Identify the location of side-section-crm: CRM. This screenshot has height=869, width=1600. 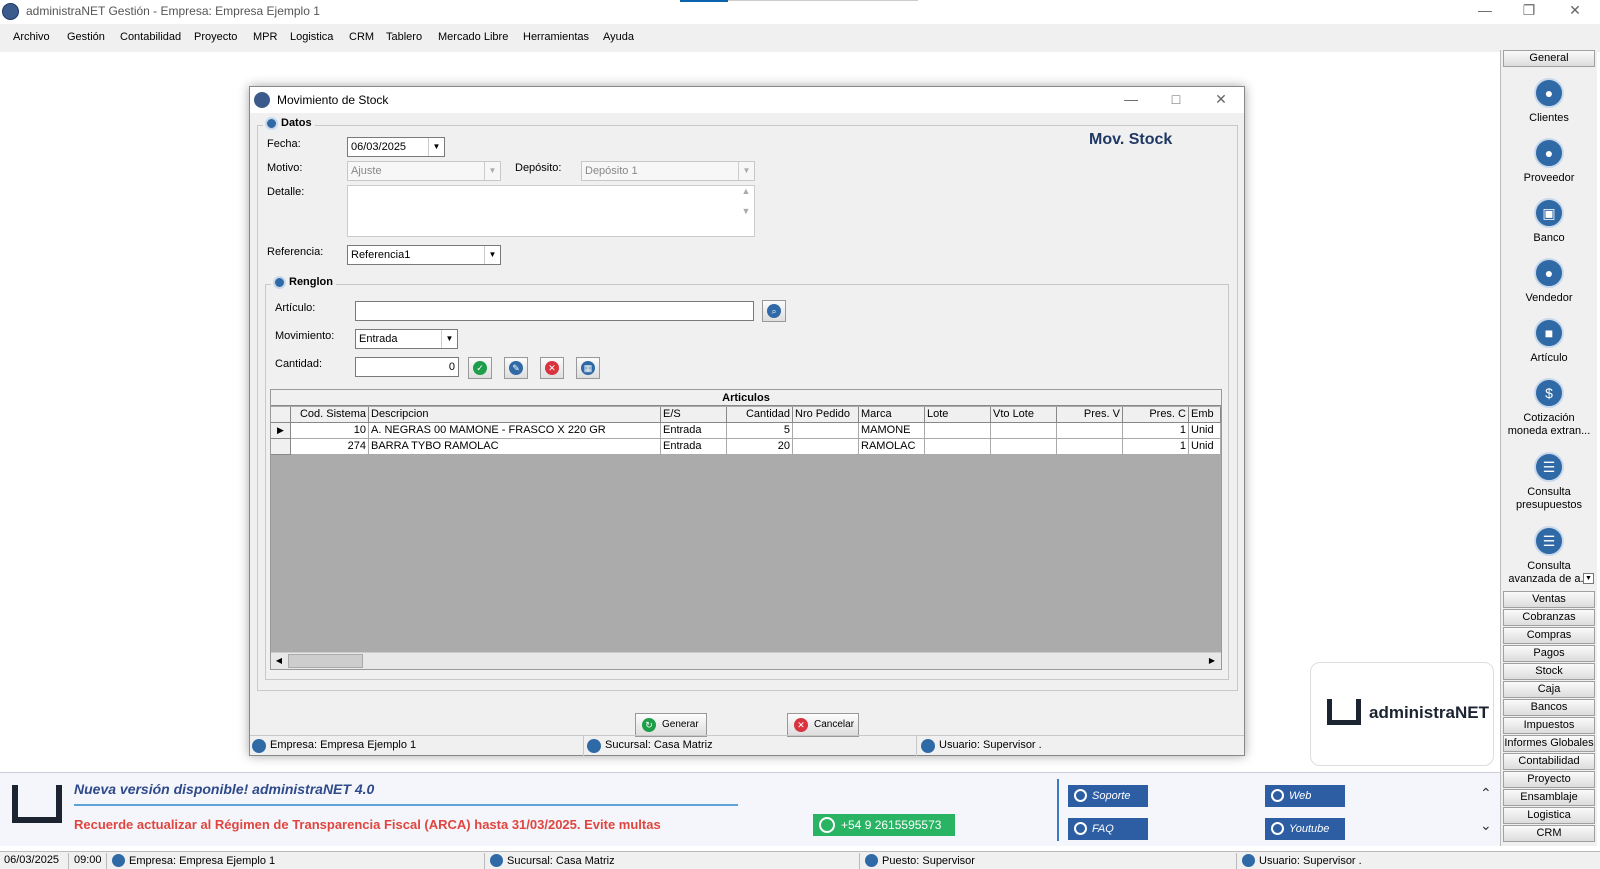
(1549, 833).